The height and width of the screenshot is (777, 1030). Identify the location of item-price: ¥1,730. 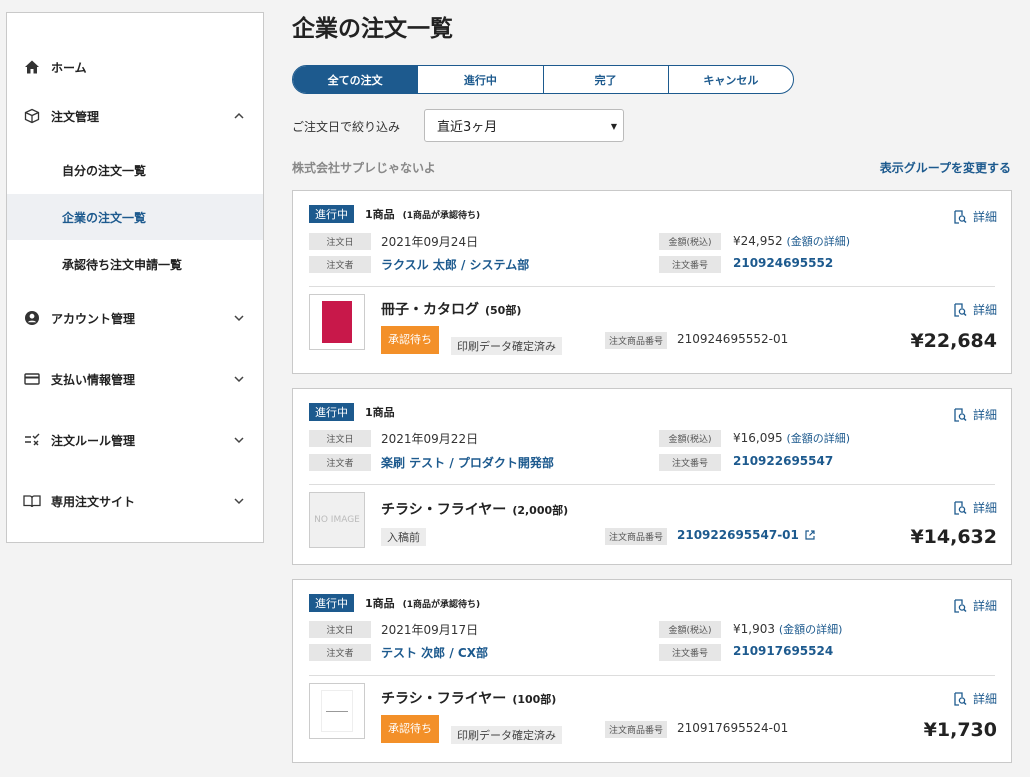
(960, 730).